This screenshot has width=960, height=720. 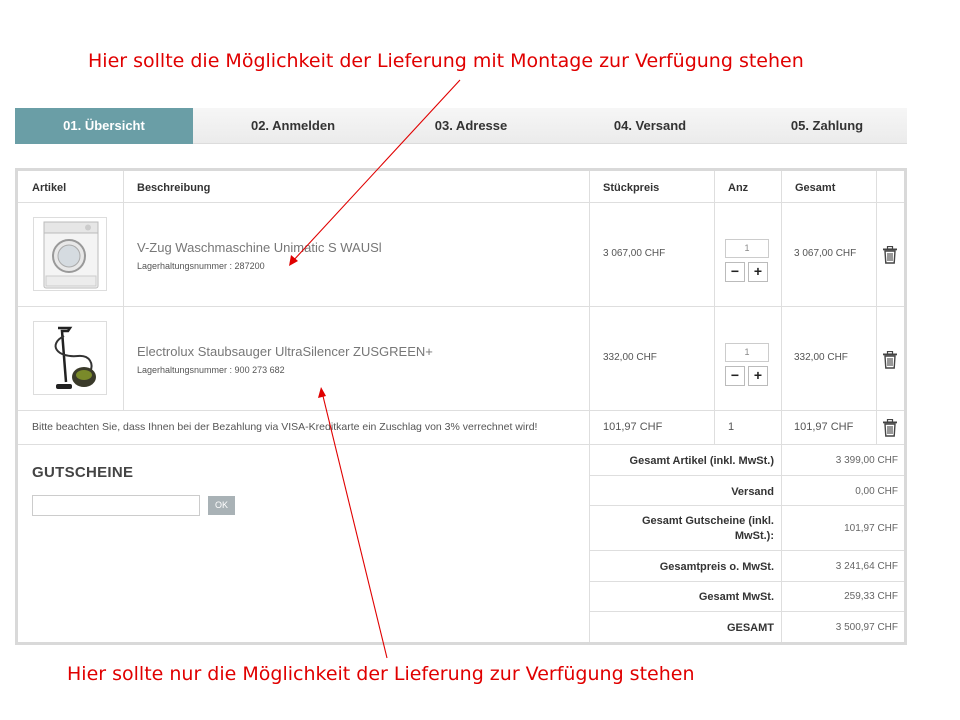 What do you see at coordinates (75, 357) in the screenshot?
I see `vacuum-cleaner-image` at bounding box center [75, 357].